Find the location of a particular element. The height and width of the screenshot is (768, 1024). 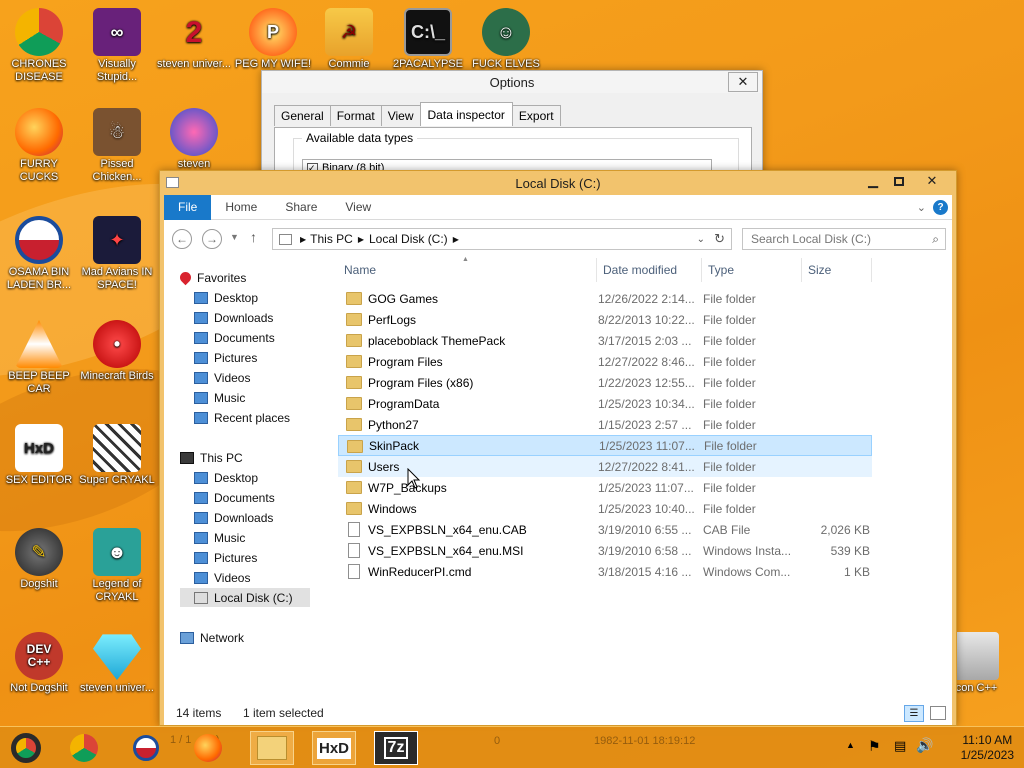

large-icons-view-button is located at coordinates (938, 713).